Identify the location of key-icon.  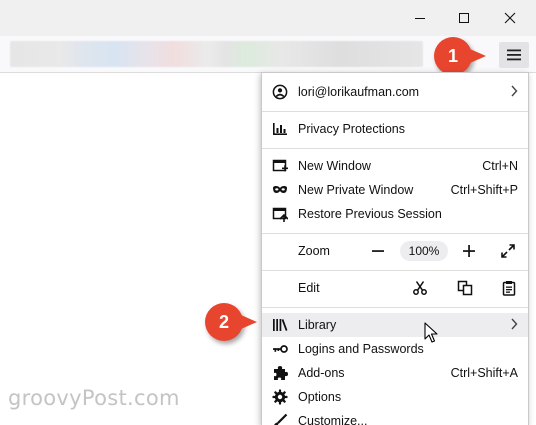
(280, 349).